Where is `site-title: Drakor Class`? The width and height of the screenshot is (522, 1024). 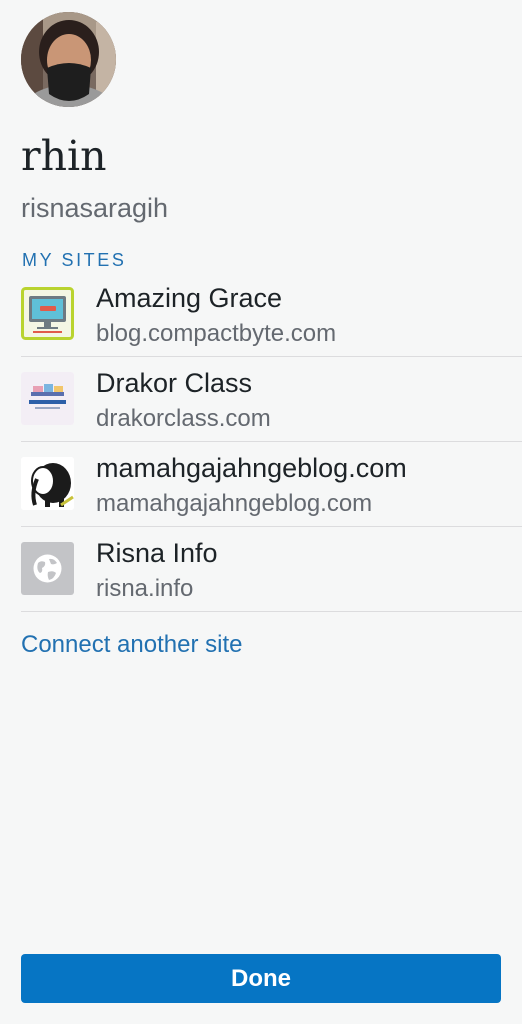
site-title: Drakor Class is located at coordinates (174, 383).